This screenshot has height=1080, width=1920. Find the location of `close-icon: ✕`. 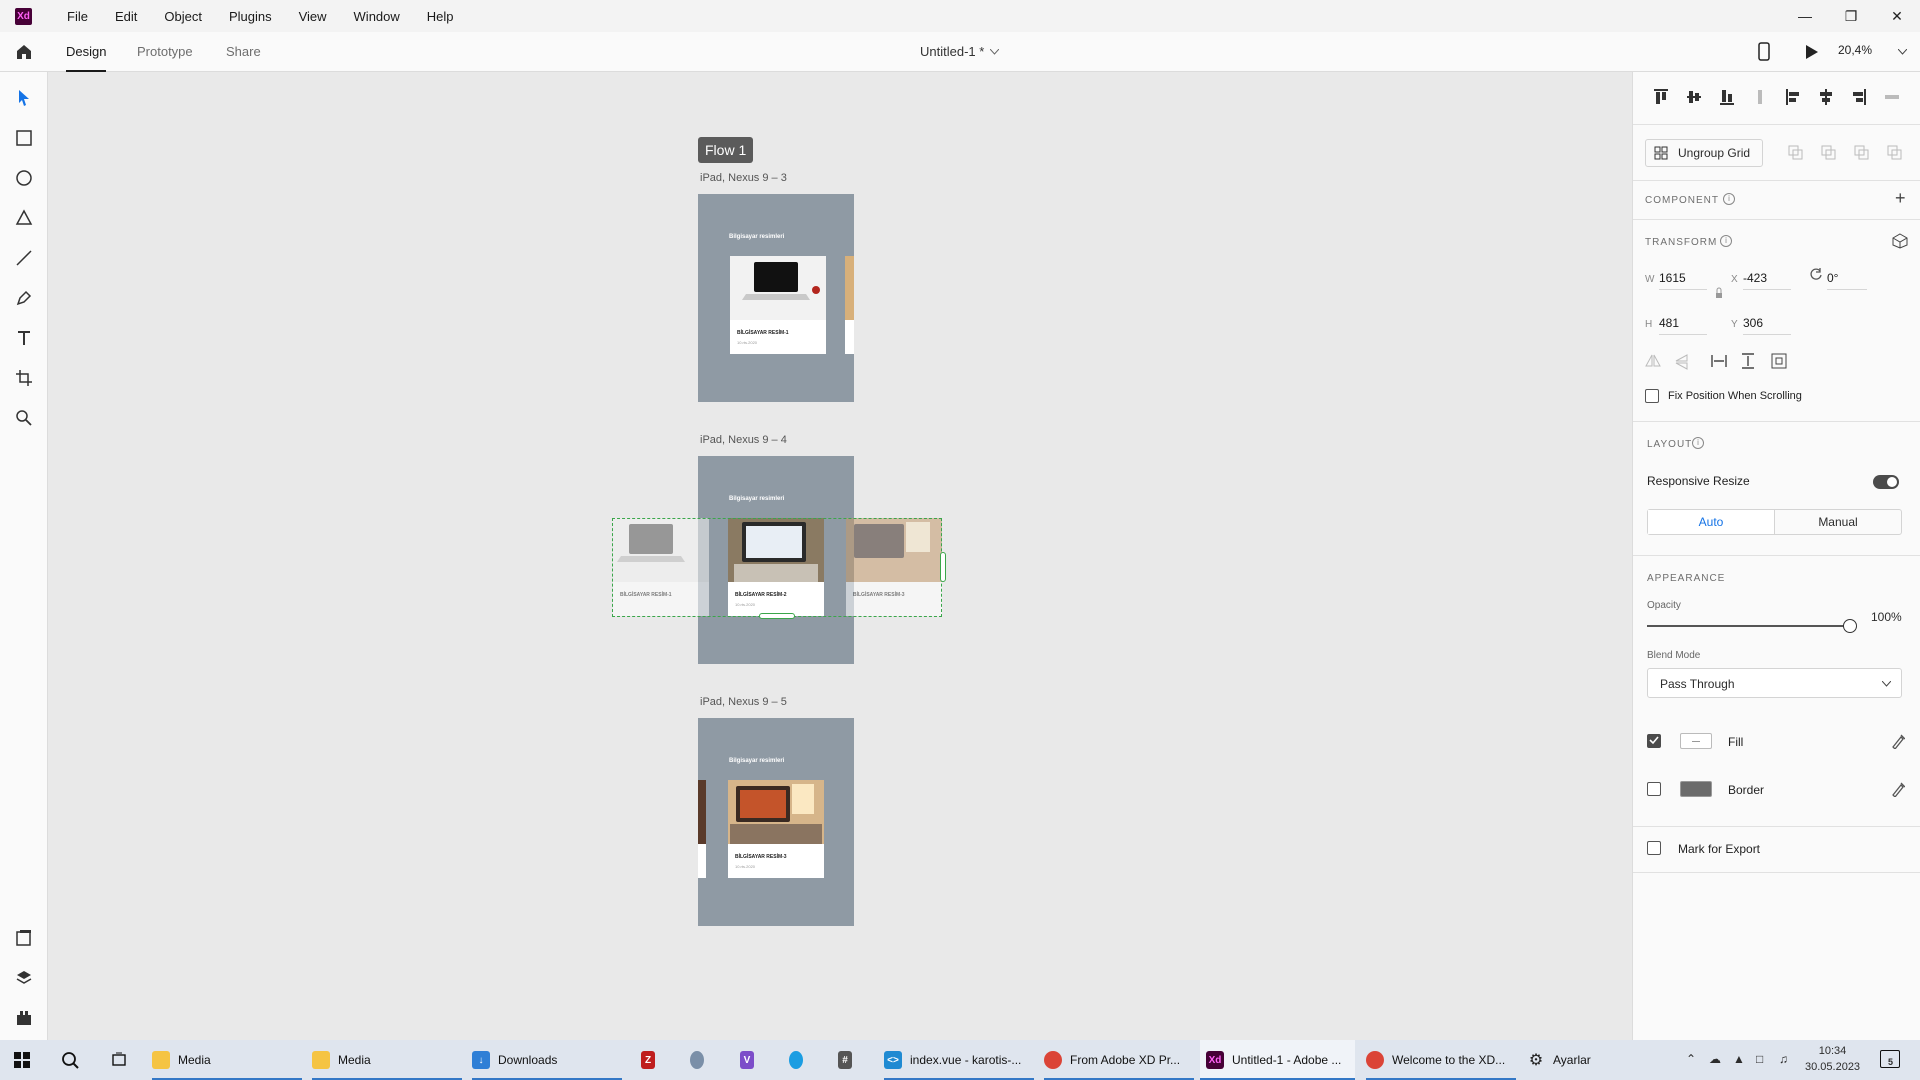

close-icon: ✕ is located at coordinates (1897, 16).